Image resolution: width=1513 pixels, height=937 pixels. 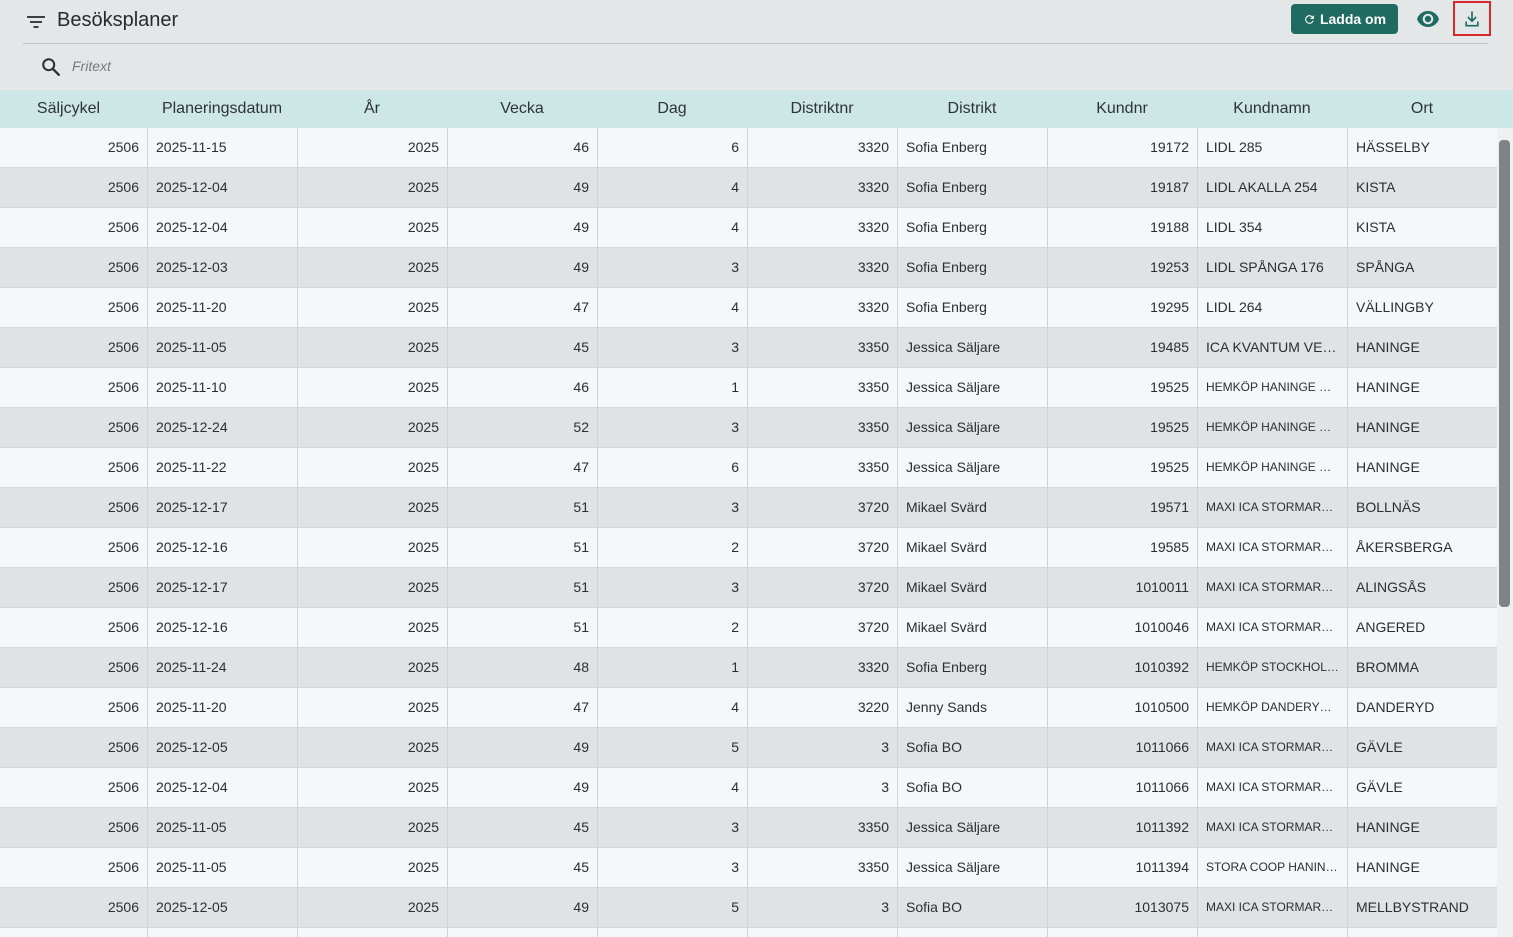 What do you see at coordinates (973, 747) in the screenshot?
I see `table-cell: Sofia BO` at bounding box center [973, 747].